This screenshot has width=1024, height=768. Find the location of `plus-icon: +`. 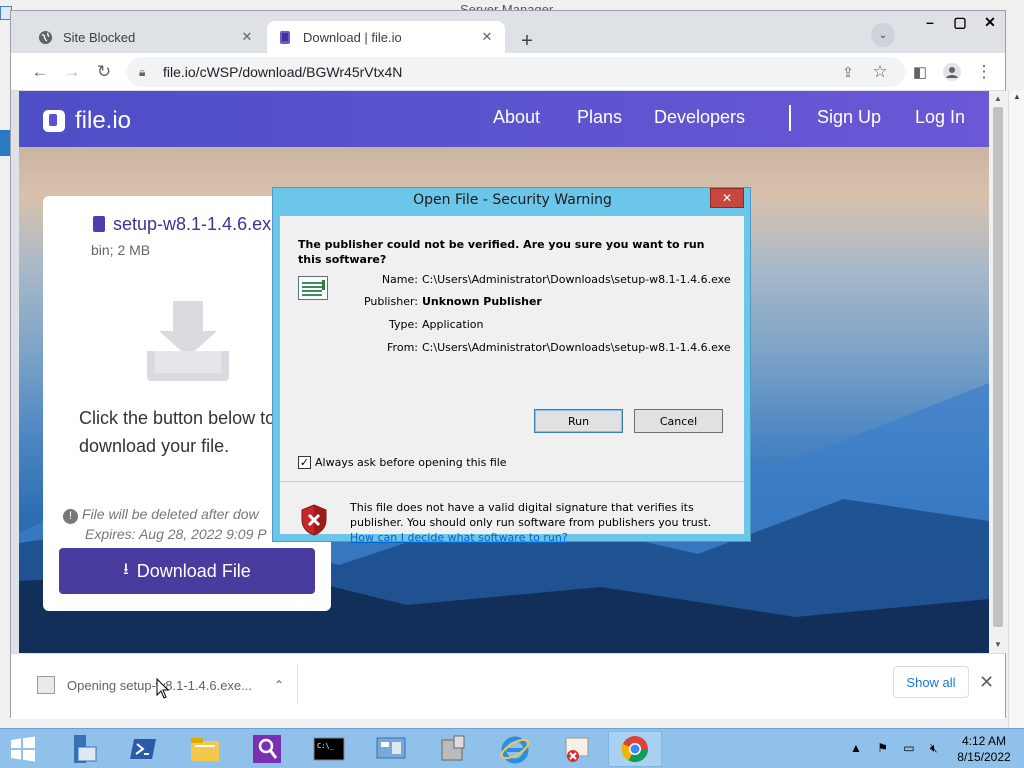

plus-icon: + is located at coordinates (527, 41).